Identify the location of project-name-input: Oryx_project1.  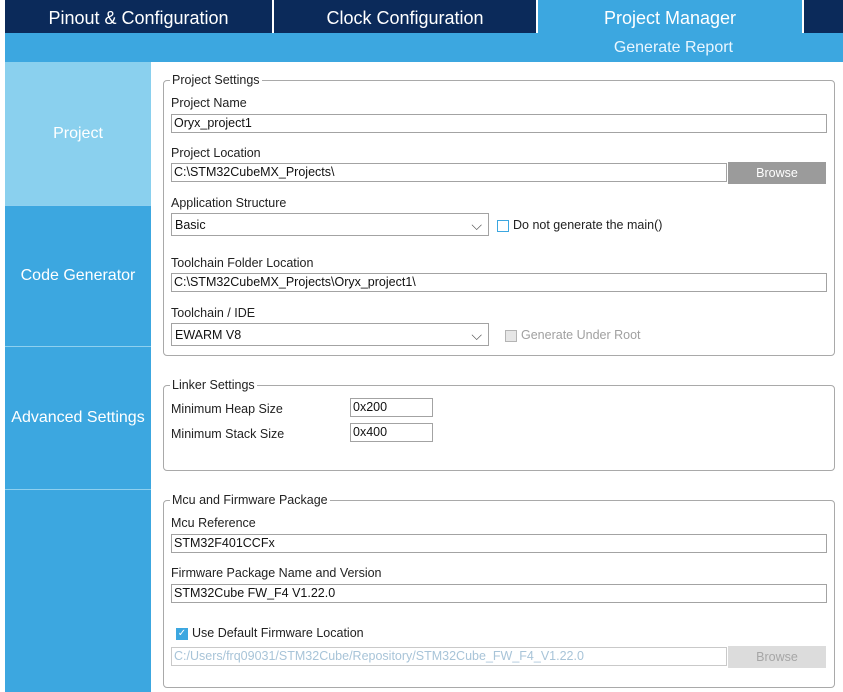
(499, 123).